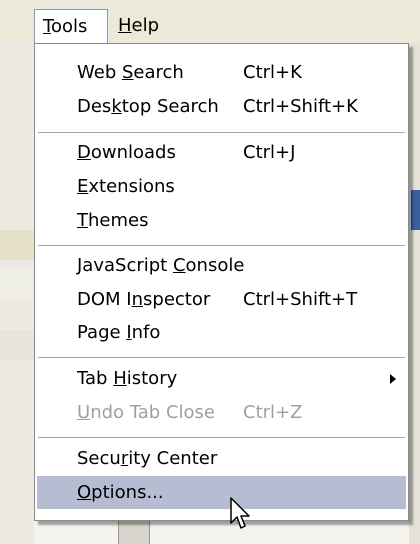 This screenshot has height=544, width=420. What do you see at coordinates (146, 412) in the screenshot?
I see `menu-item-label: Undo Tab Close` at bounding box center [146, 412].